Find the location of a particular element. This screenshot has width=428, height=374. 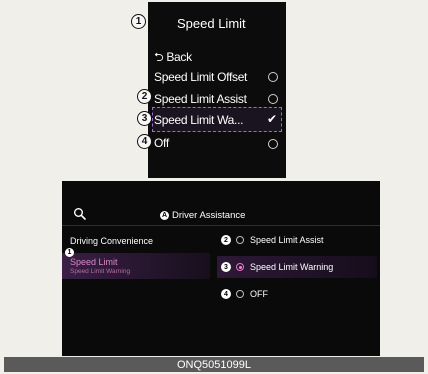

sidebar-item-driving-convenience: Driving Convenience is located at coordinates (111, 241).